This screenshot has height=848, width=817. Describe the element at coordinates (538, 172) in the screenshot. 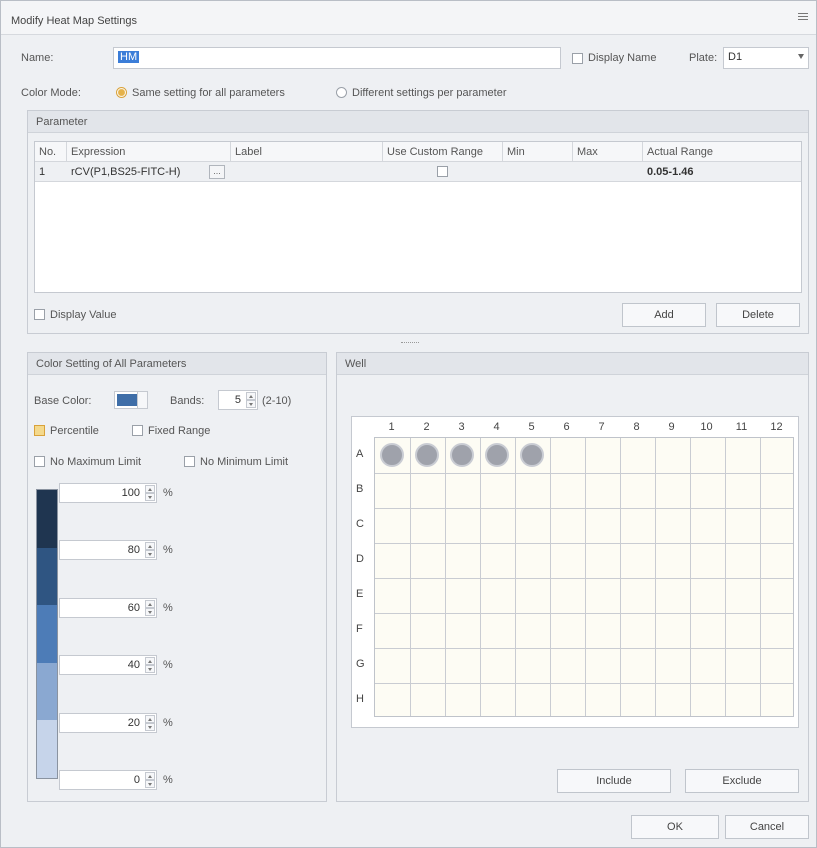

I see `cell-min` at that location.